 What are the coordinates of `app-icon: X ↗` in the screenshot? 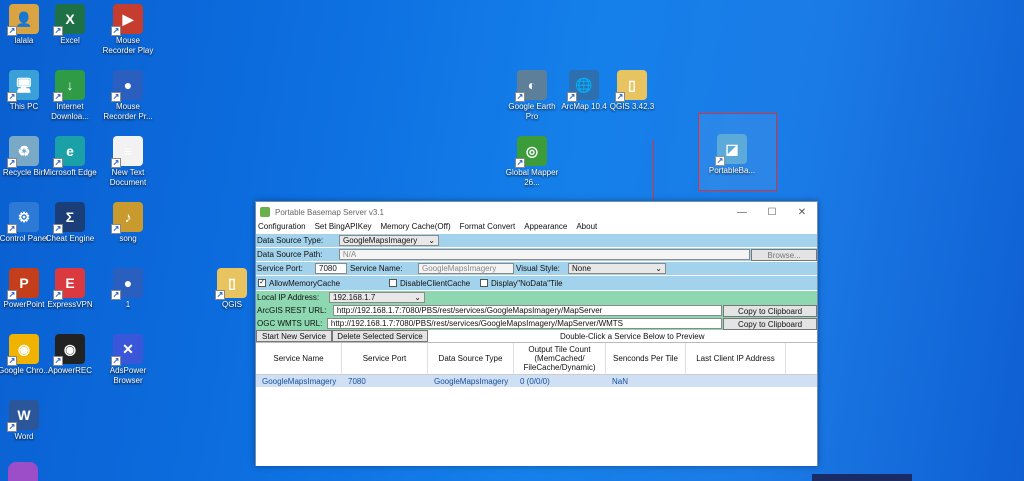 It's located at (69, 20).